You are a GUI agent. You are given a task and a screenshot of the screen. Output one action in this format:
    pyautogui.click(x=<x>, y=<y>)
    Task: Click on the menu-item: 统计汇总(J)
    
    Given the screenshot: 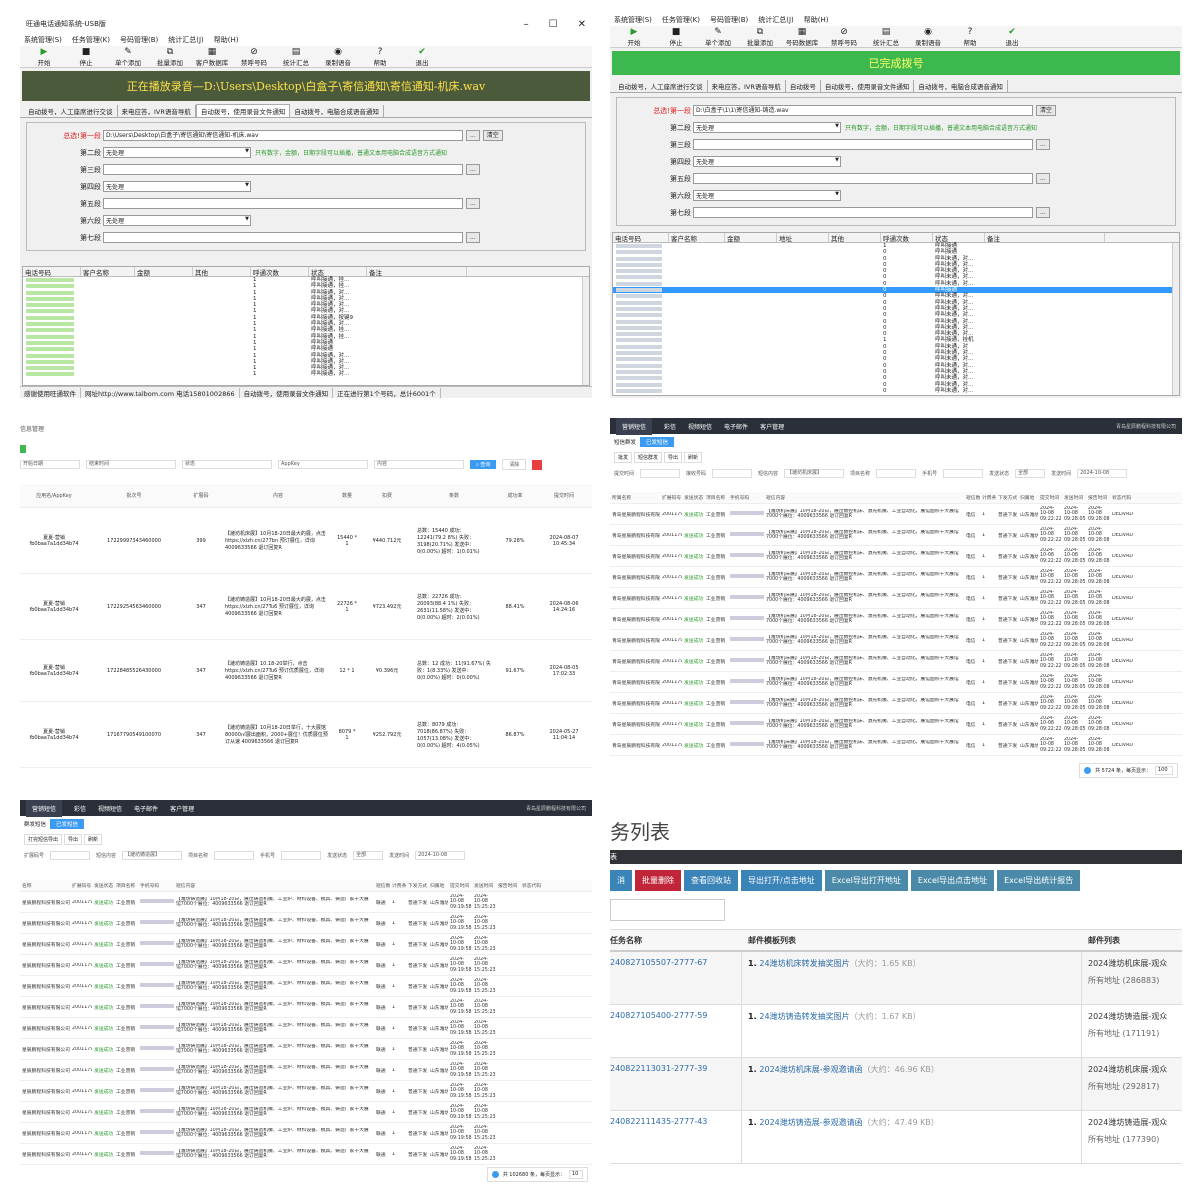 What is the action you would take?
    pyautogui.click(x=186, y=40)
    